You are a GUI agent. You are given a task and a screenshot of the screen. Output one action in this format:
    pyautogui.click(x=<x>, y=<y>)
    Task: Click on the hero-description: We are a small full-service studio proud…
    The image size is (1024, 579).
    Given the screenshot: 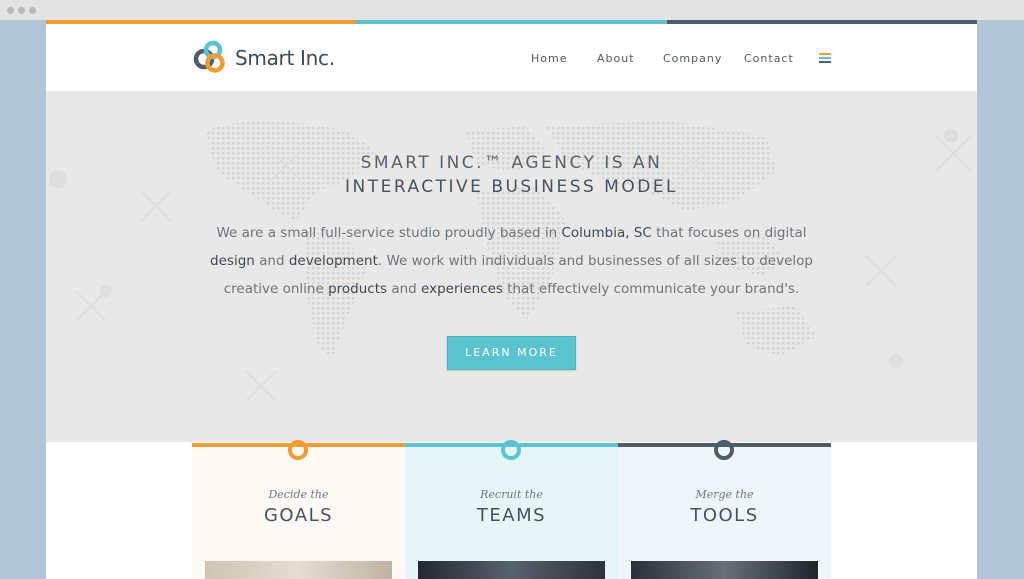 What is the action you would take?
    pyautogui.click(x=511, y=261)
    